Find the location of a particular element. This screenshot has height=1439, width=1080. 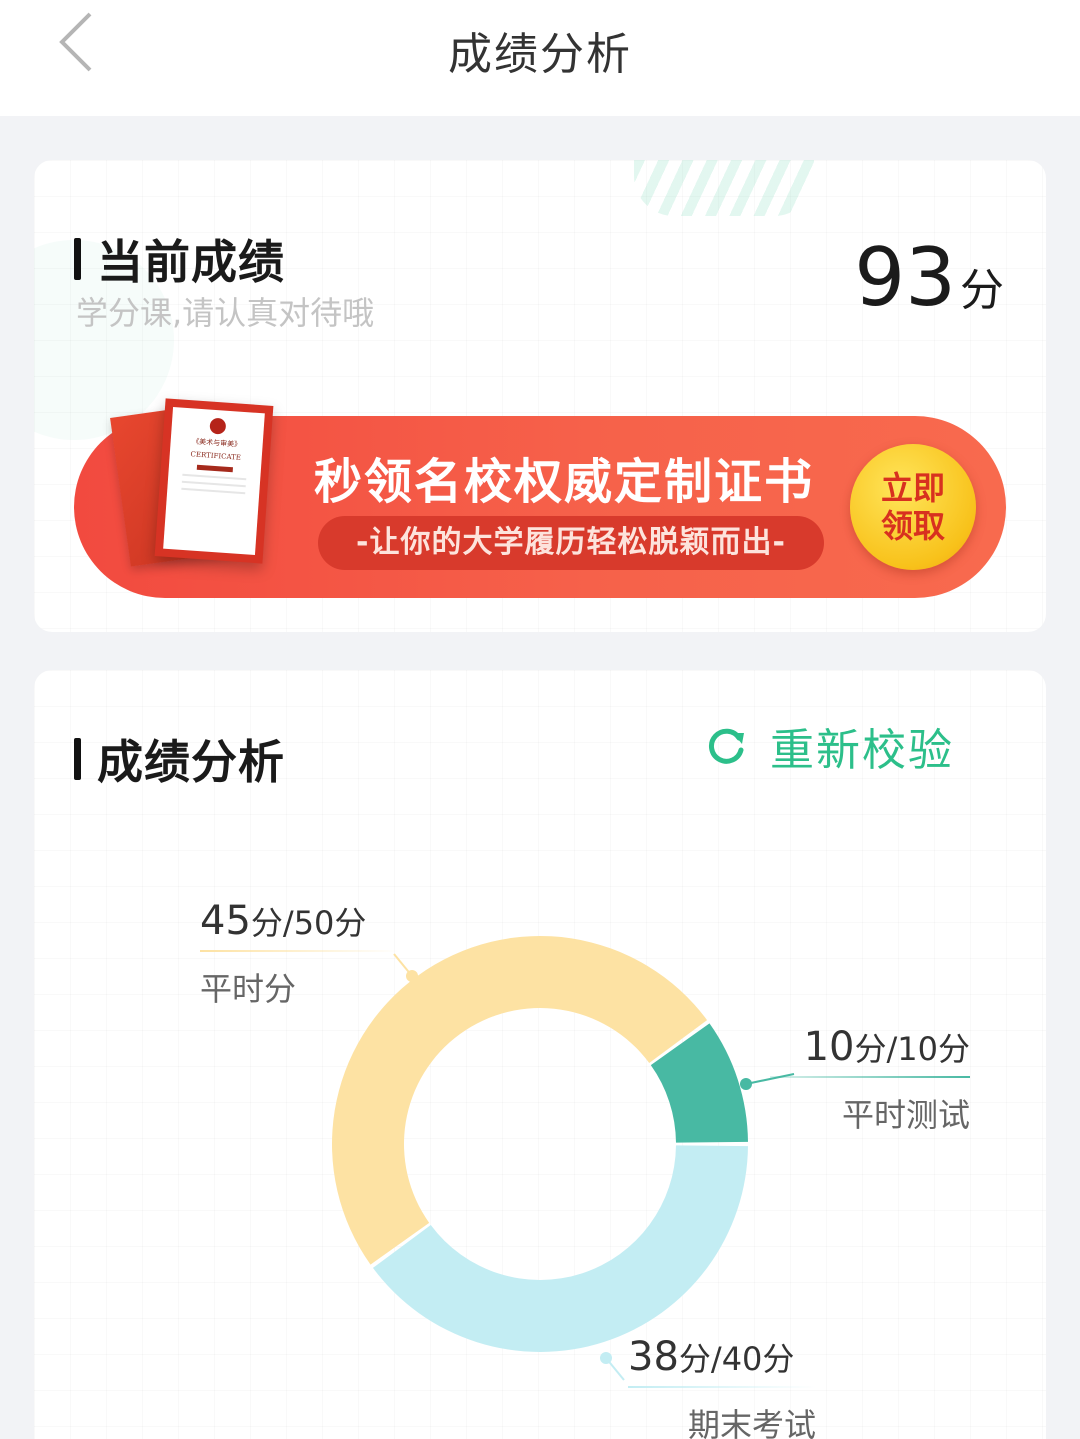

dot-regular-test is located at coordinates (746, 1084).